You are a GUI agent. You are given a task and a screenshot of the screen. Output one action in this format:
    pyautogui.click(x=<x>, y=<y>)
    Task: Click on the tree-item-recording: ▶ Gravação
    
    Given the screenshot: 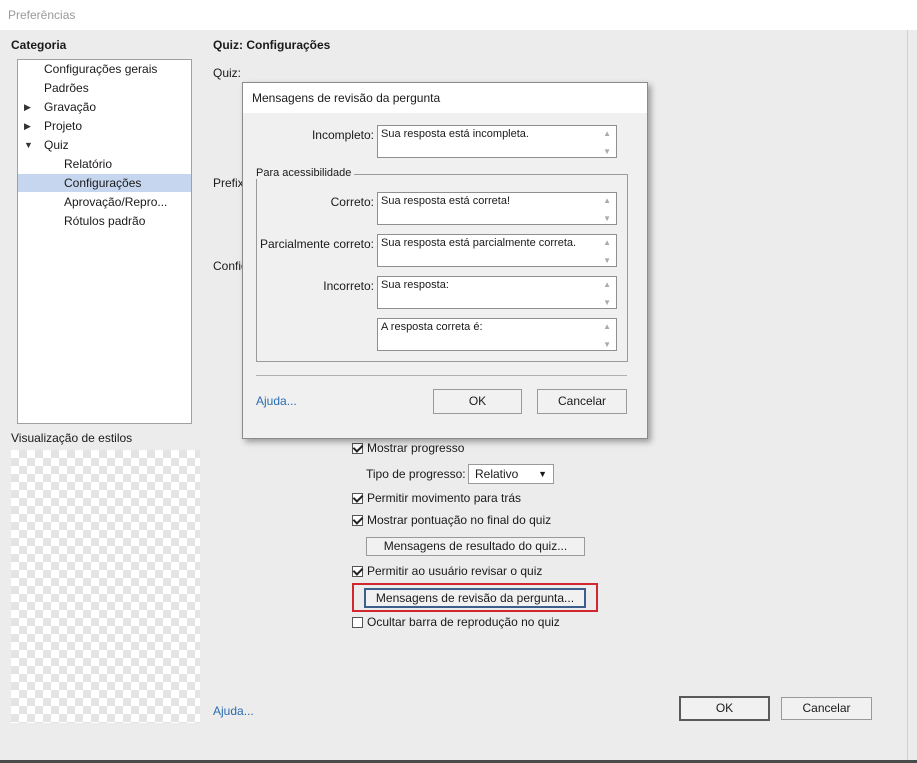 What is the action you would take?
    pyautogui.click(x=104, y=107)
    